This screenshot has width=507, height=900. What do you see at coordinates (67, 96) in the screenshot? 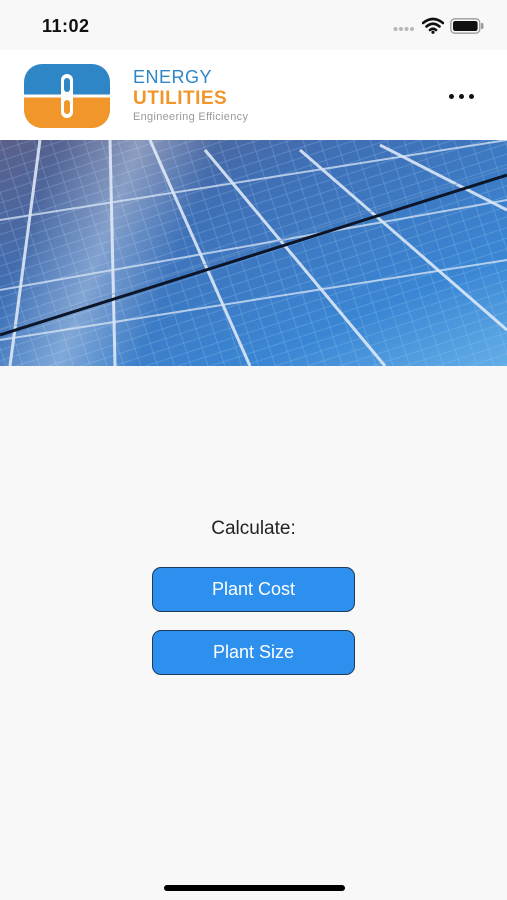
I see `energy-utilities-logo-icon` at bounding box center [67, 96].